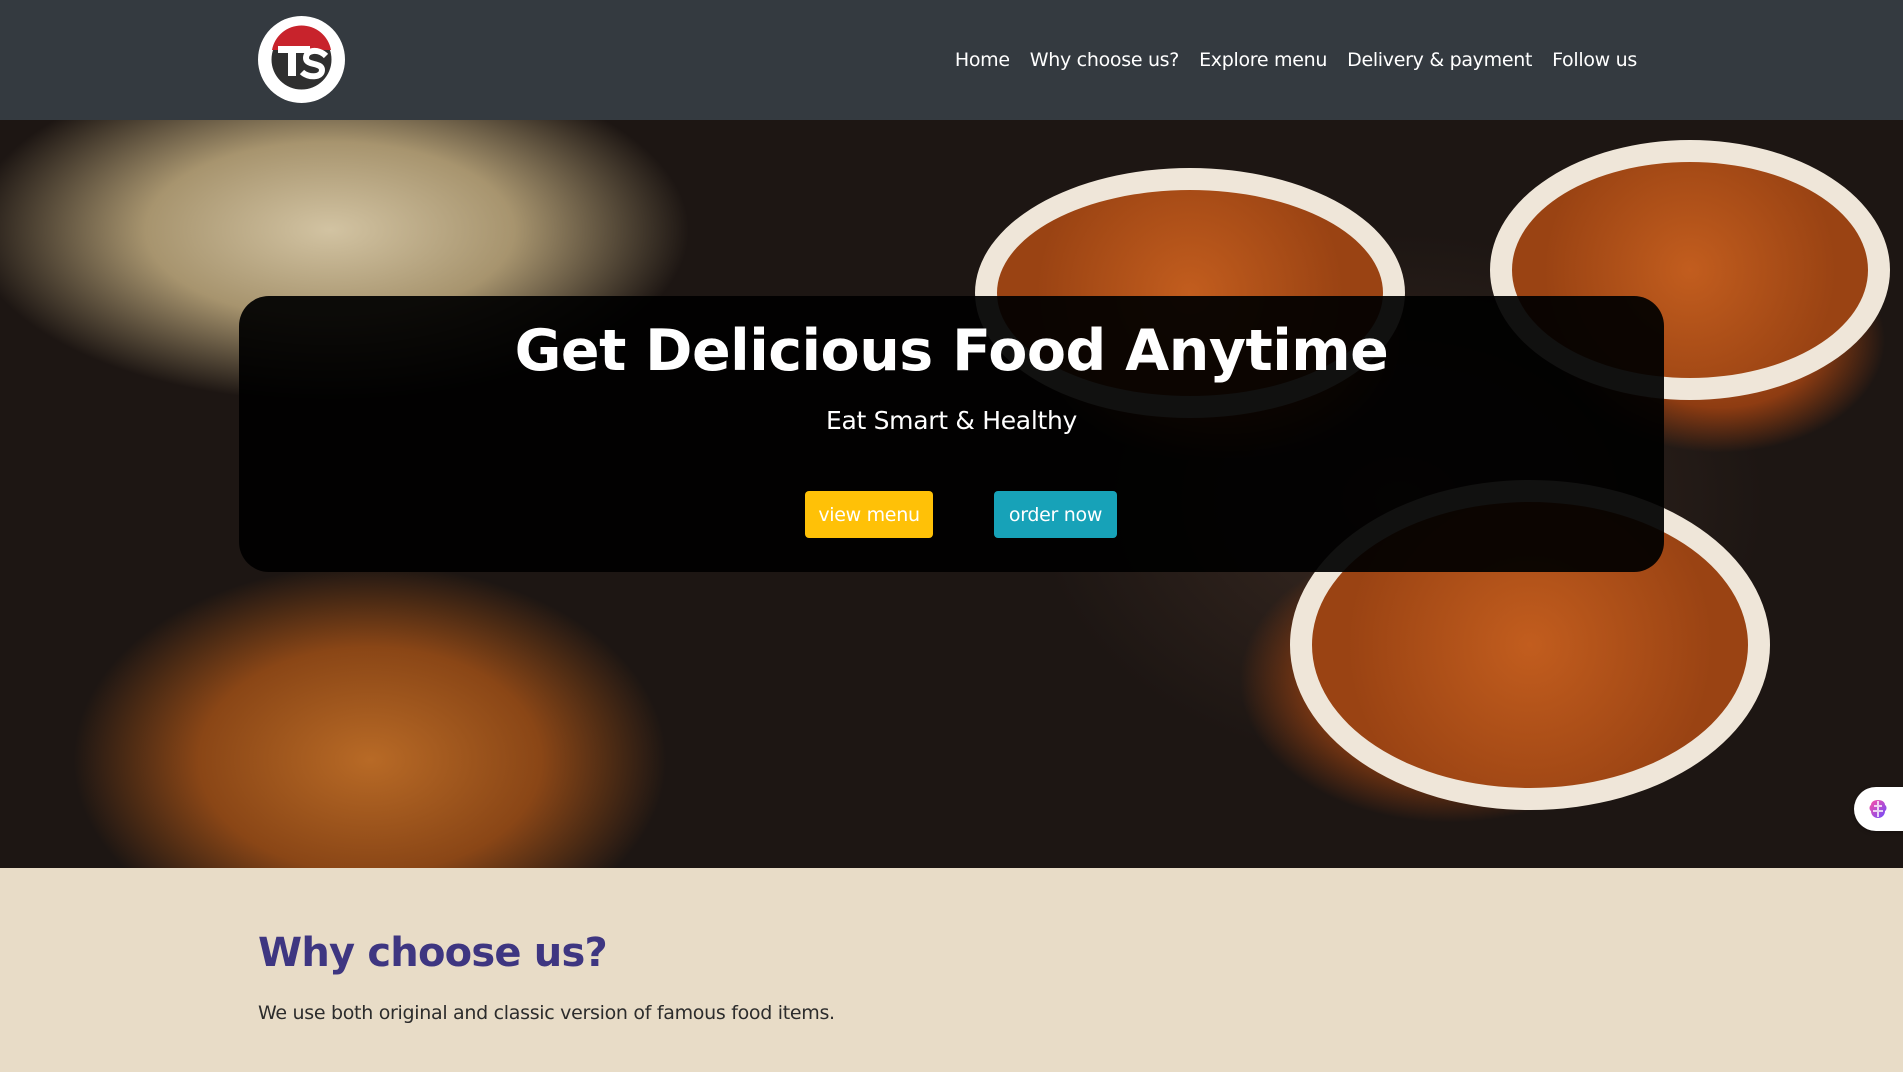 This screenshot has width=1903, height=1072. Describe the element at coordinates (433, 953) in the screenshot. I see `why-title: Why choose us?` at that location.